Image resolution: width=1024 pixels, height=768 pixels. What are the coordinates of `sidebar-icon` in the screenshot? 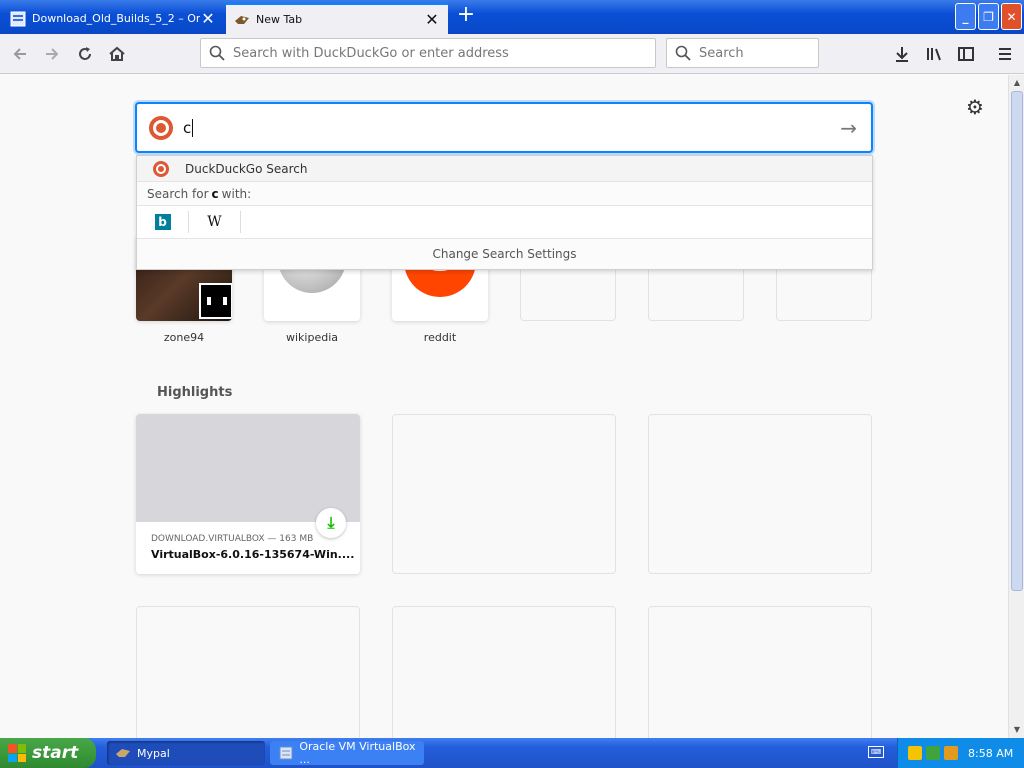 It's located at (966, 54).